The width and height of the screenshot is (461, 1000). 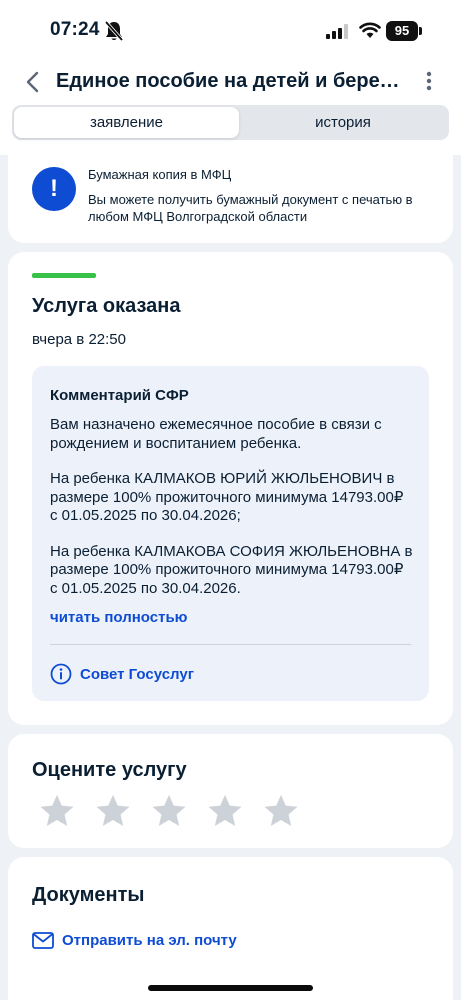 What do you see at coordinates (43, 940) in the screenshot?
I see `envelope-icon` at bounding box center [43, 940].